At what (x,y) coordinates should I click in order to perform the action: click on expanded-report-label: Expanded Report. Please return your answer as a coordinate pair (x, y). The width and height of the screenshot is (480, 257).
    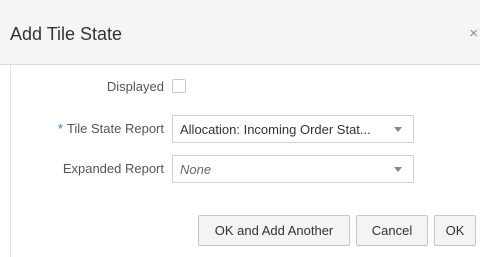
    Looking at the image, I should click on (113, 168).